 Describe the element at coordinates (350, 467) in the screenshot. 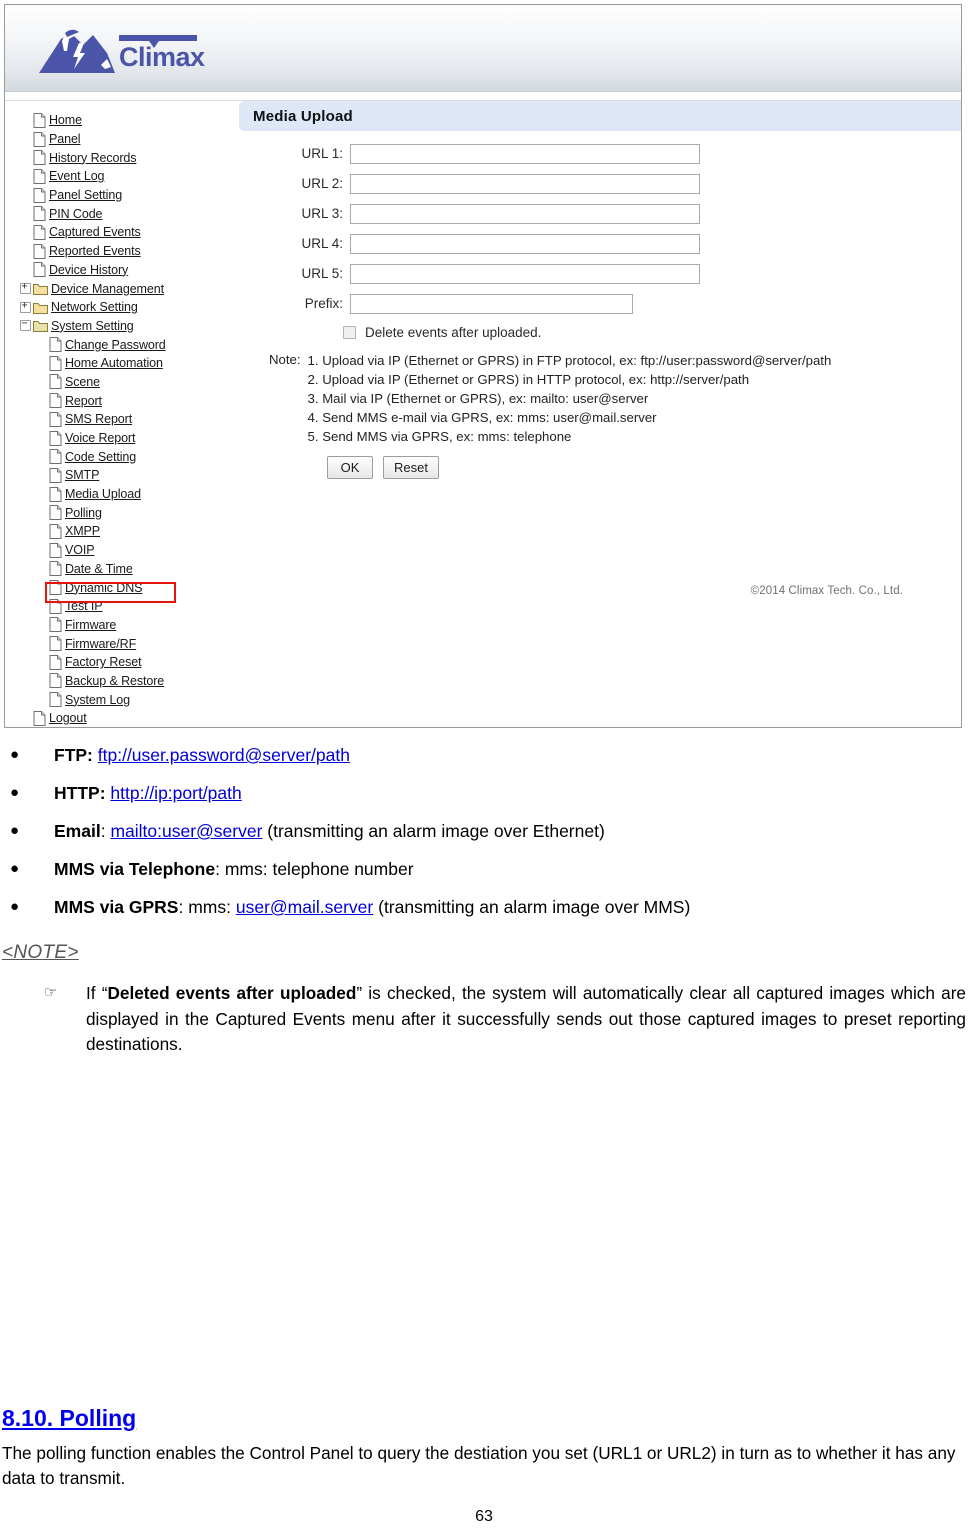

I see `ok-button: OK` at that location.